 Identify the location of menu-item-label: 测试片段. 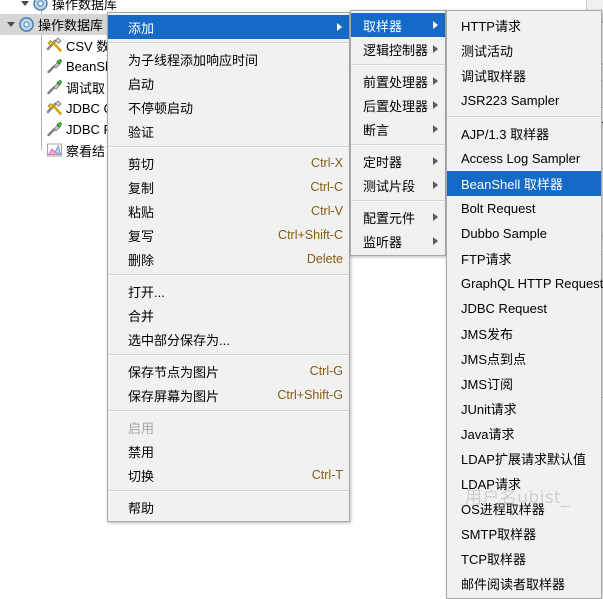
(389, 186).